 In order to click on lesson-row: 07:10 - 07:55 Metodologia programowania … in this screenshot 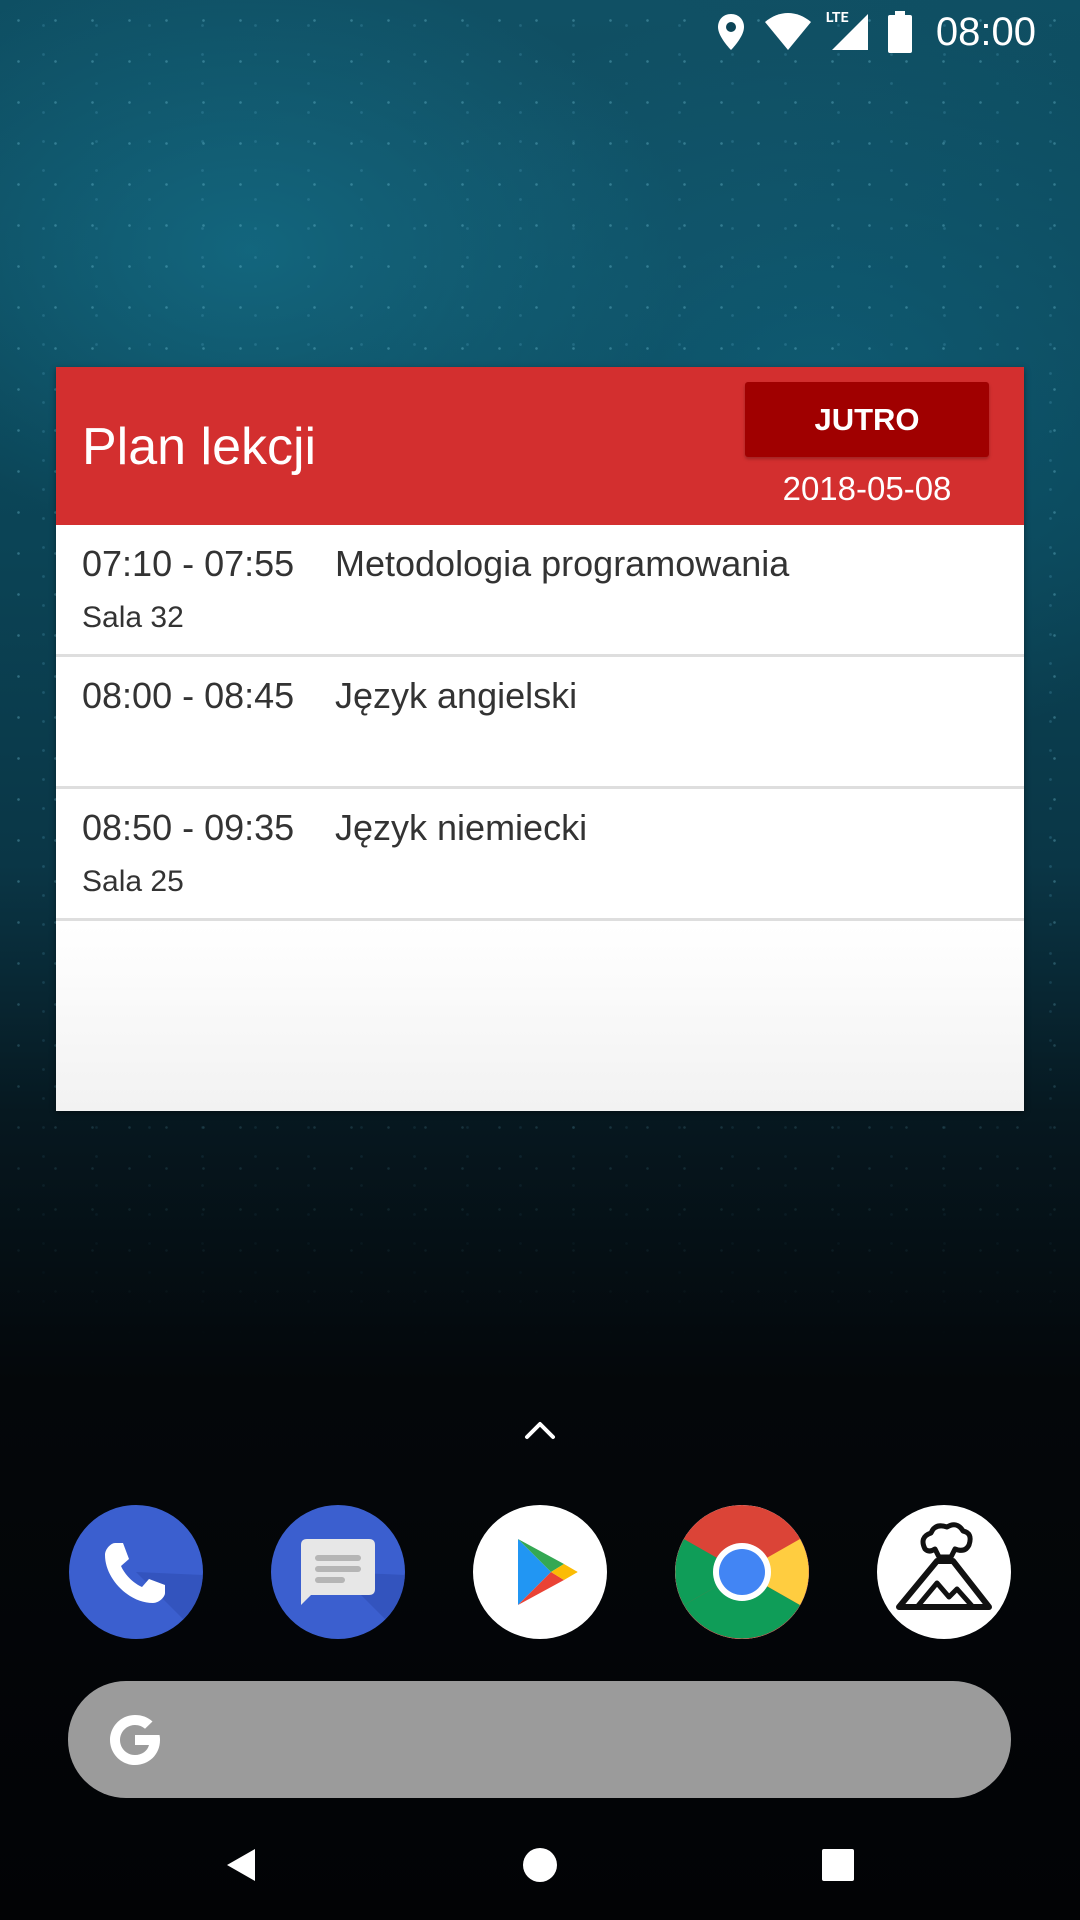, I will do `click(540, 591)`.